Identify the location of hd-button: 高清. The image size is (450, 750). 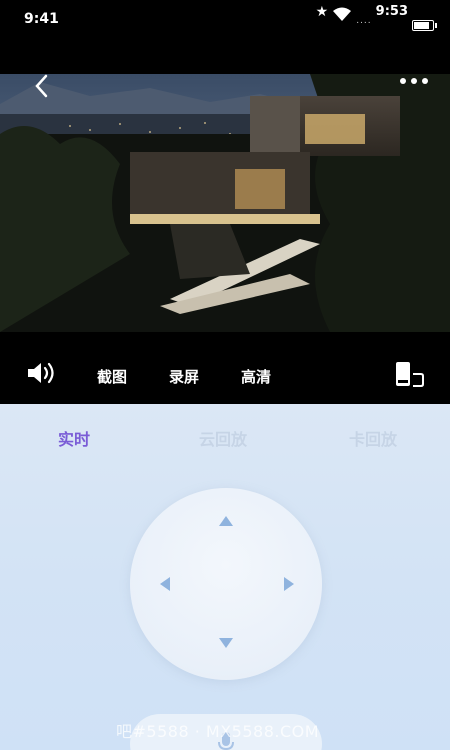
(256, 376).